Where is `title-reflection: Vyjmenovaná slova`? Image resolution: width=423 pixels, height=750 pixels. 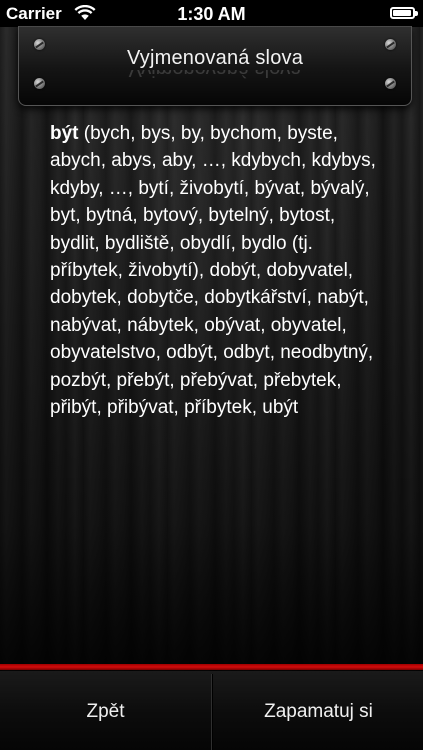 title-reflection: Vyjmenovaná slova is located at coordinates (215, 85).